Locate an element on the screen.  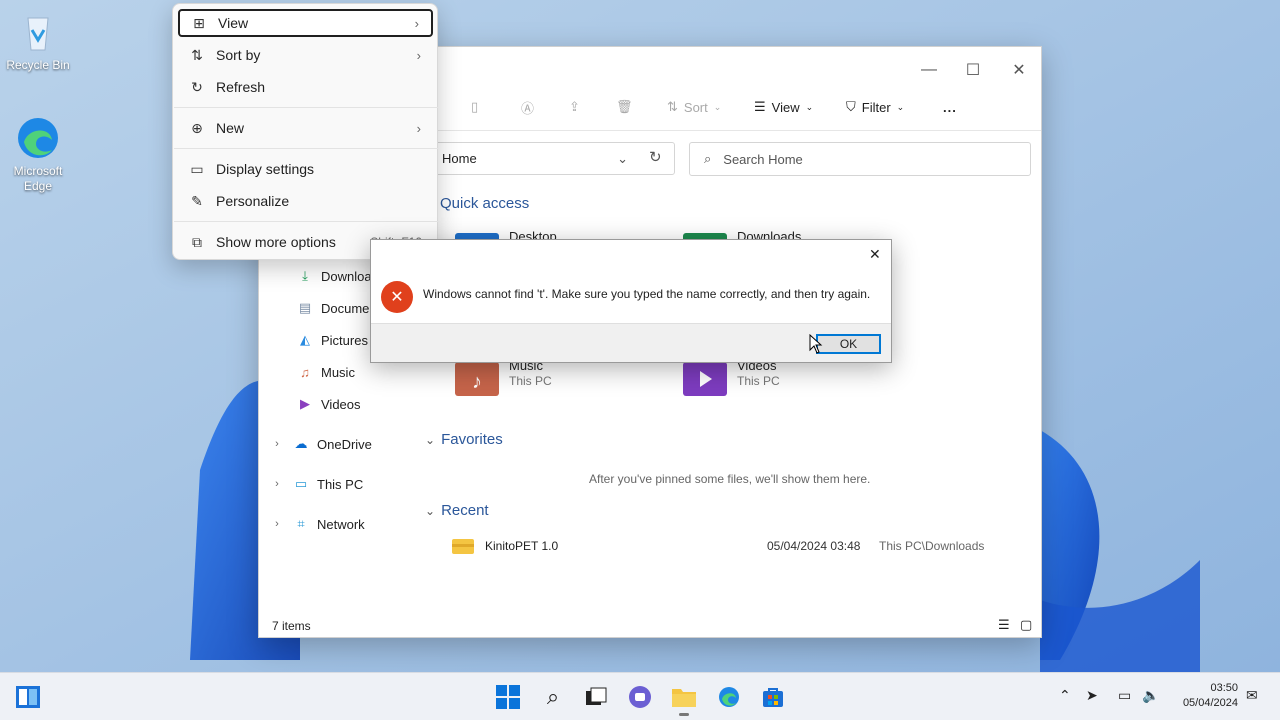
filter-button: ⛉ Filter ⌄ is located at coordinates (875, 107).